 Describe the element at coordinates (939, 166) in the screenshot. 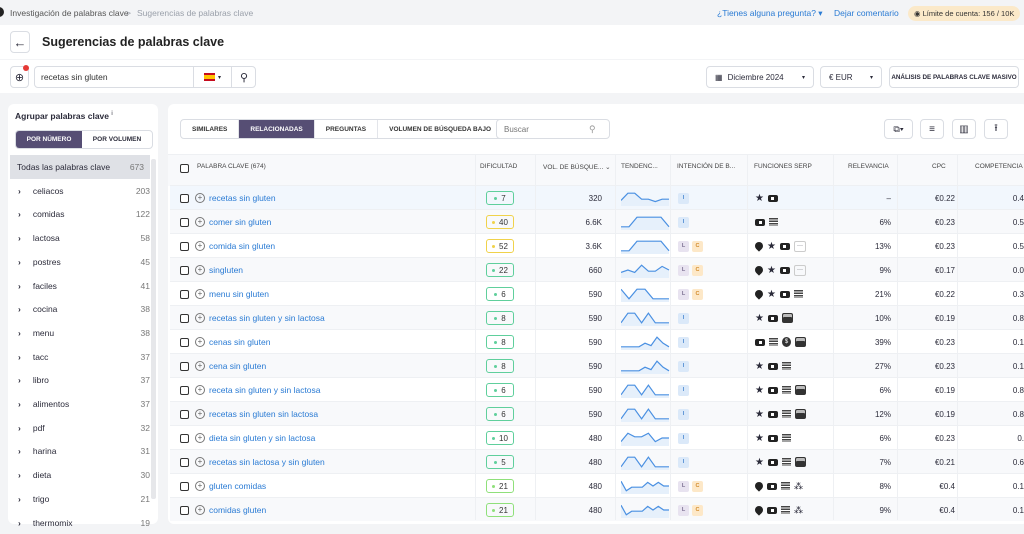

I see `col-cpc: CPC` at that location.